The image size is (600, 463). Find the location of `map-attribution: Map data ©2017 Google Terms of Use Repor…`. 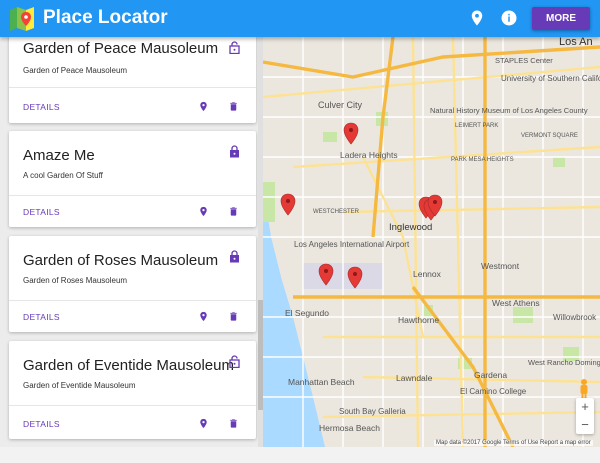

map-attribution: Map data ©2017 Google Terms of Use Repor… is located at coordinates (513, 443).